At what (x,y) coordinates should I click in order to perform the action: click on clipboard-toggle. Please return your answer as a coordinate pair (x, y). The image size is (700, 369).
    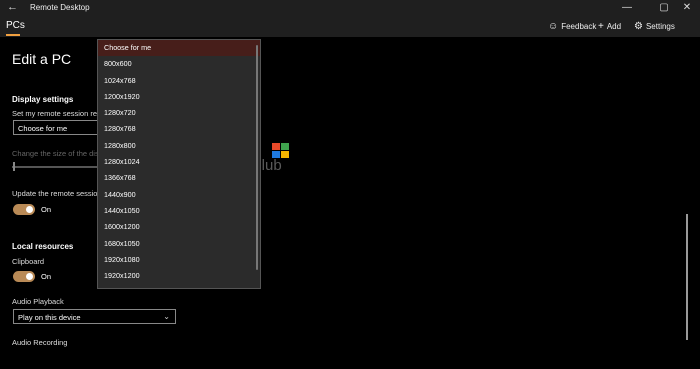
    Looking at the image, I should click on (24, 276).